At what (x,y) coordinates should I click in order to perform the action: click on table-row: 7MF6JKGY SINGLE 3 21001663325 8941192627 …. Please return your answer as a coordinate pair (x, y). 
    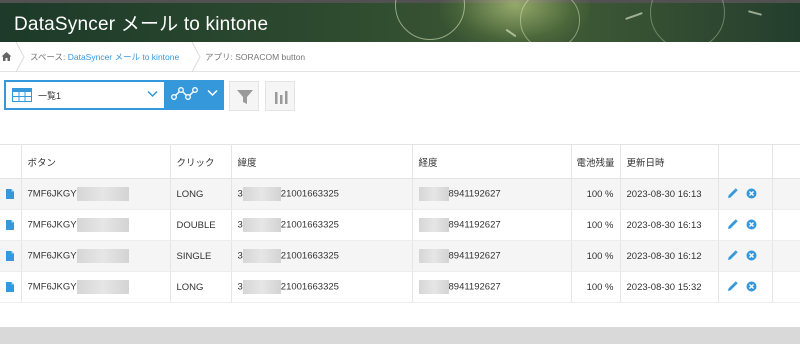
    Looking at the image, I should click on (400, 256).